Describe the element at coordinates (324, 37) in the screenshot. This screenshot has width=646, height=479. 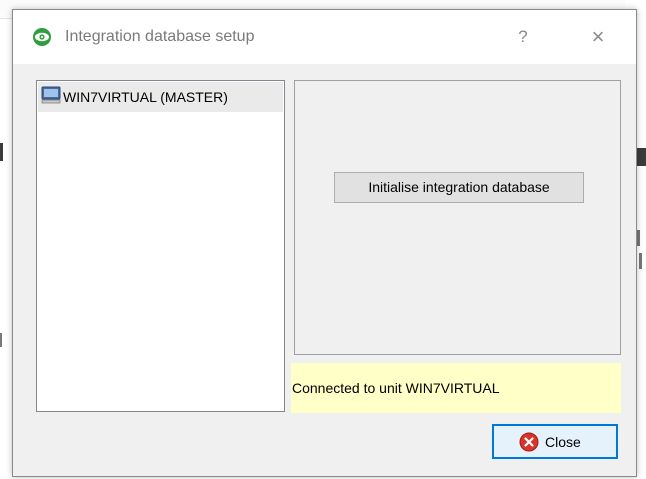
I see `title-bar: Integration database setup ? ×` at that location.